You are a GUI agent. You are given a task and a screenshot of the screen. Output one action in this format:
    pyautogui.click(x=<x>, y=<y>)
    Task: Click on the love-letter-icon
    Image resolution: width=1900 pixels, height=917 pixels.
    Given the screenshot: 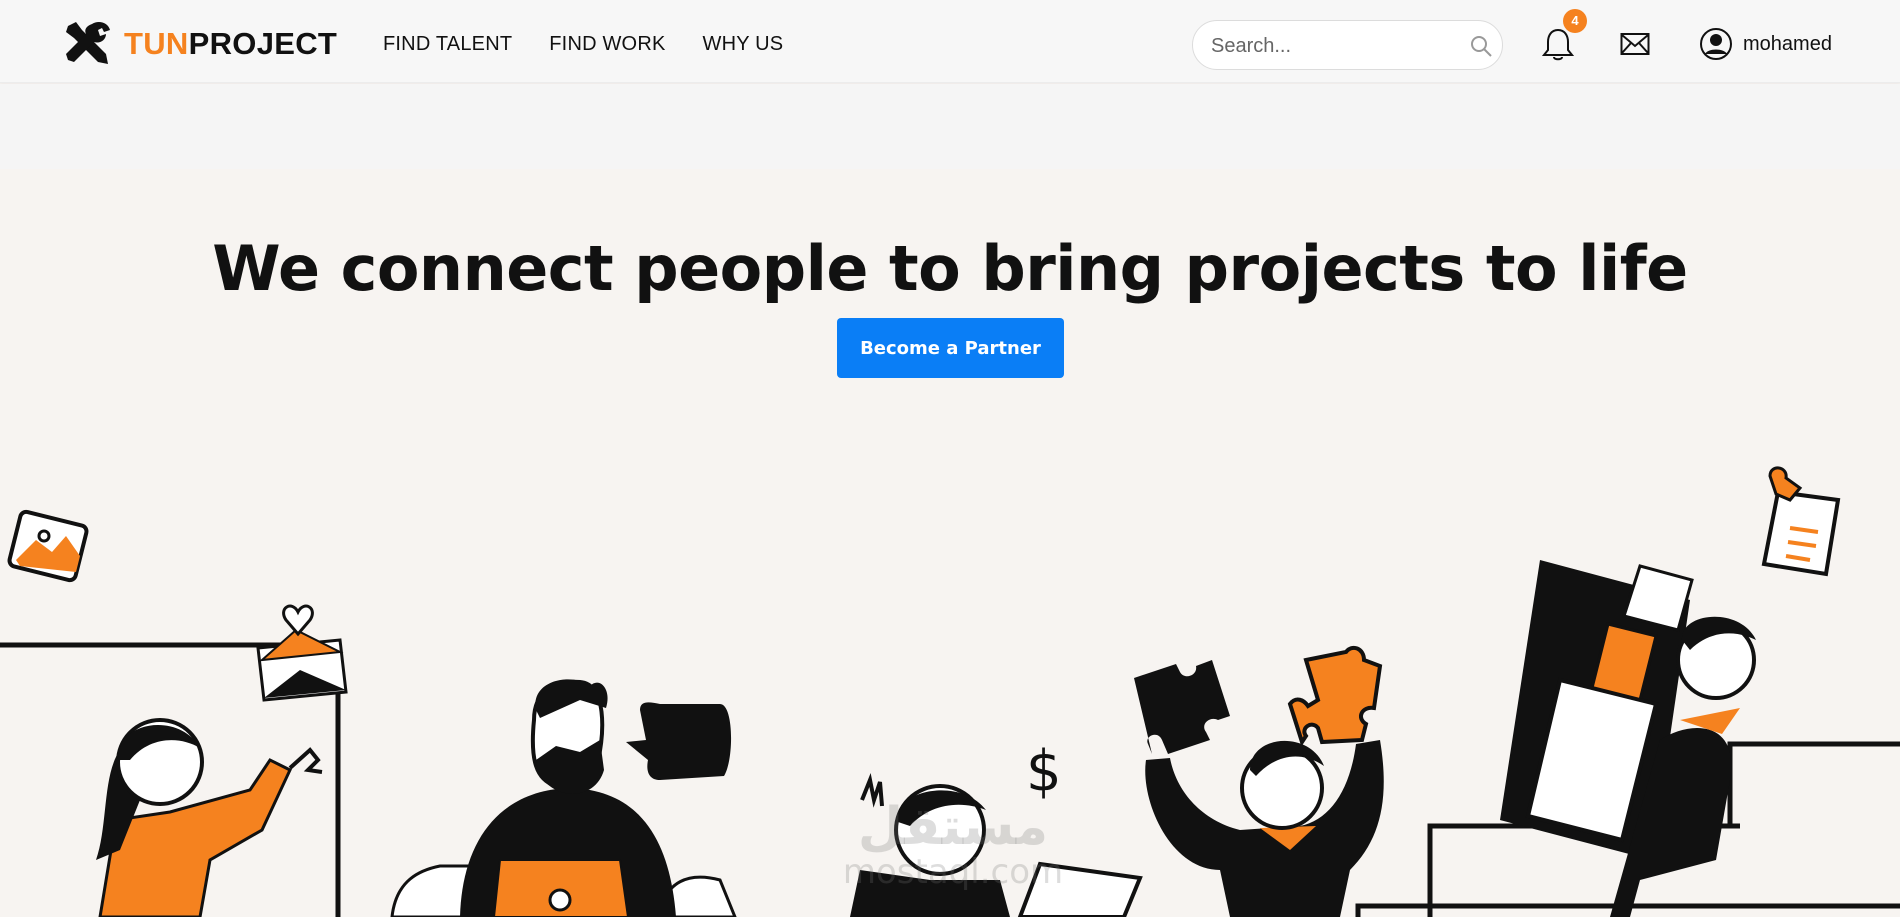 What is the action you would take?
    pyautogui.click(x=302, y=653)
    